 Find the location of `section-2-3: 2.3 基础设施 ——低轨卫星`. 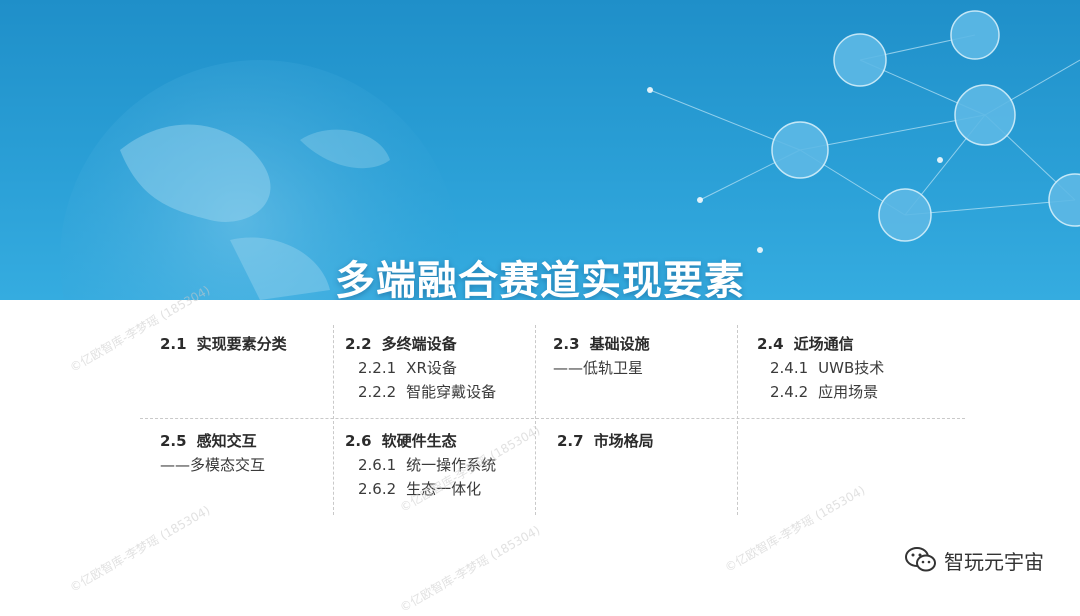

section-2-3: 2.3 基础设施 ——低轨卫星 is located at coordinates (601, 356).